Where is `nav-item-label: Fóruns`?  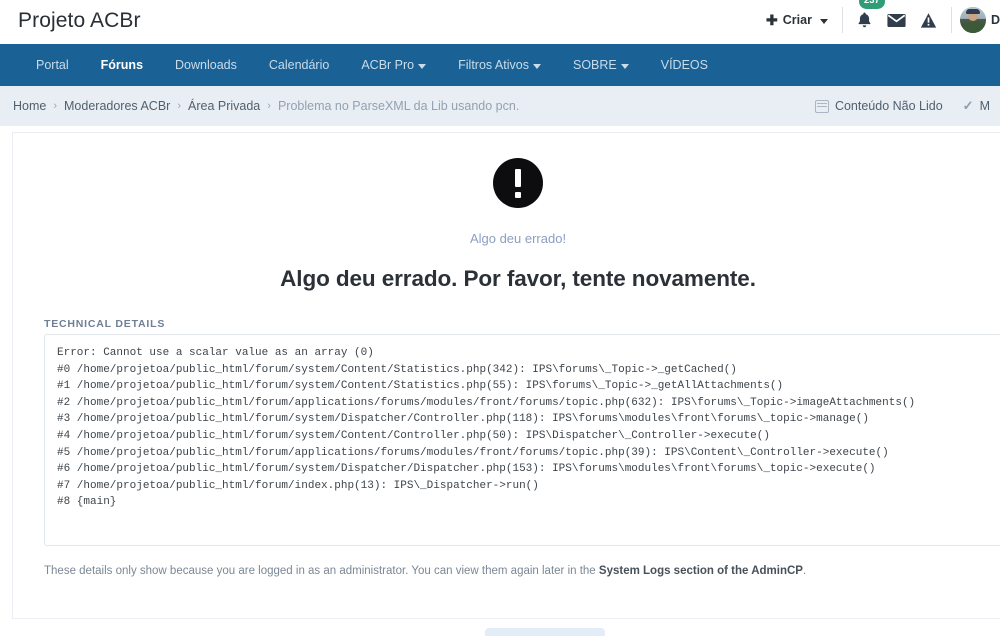 nav-item-label: Fóruns is located at coordinates (122, 65).